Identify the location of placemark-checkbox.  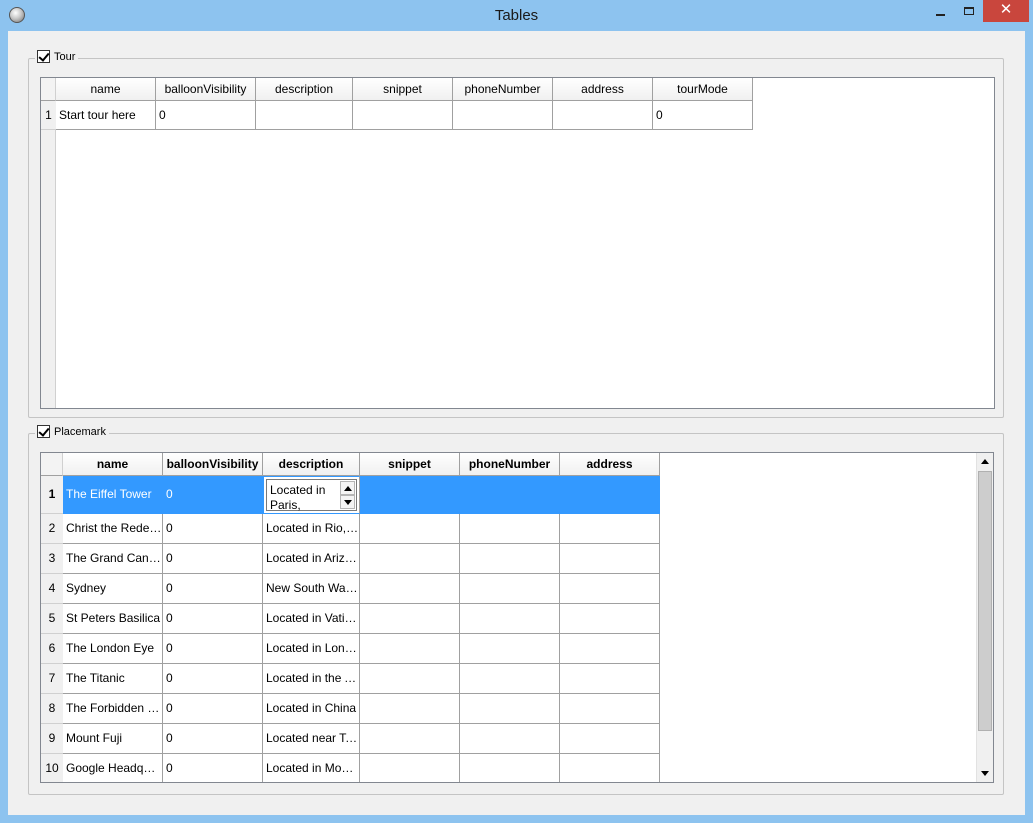
(43, 431).